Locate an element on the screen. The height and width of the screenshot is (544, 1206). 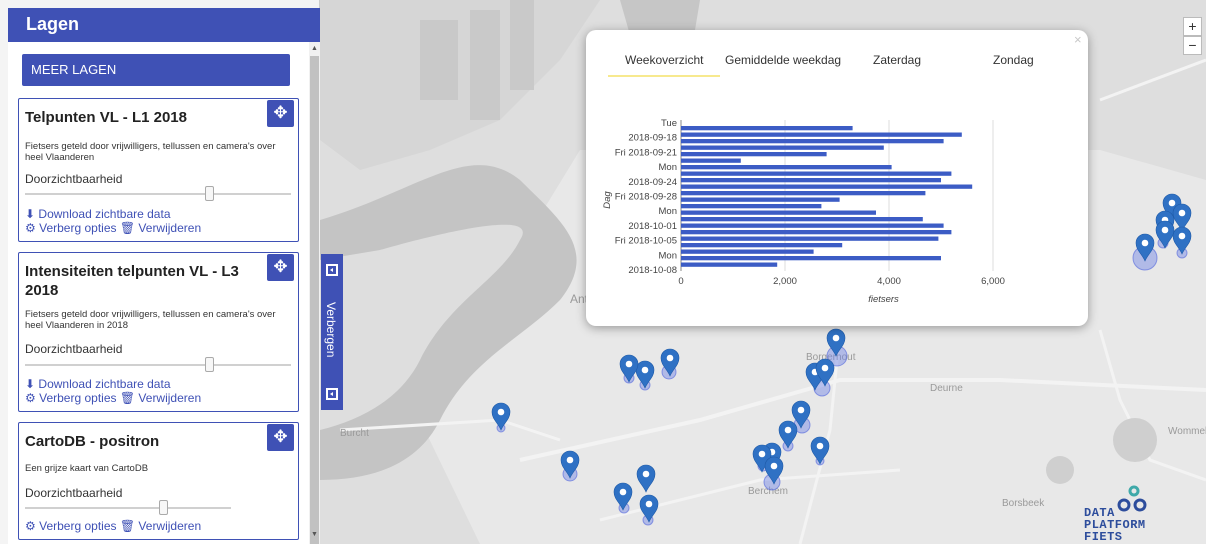
layer-title: Telpunten VL - L1 2018 is located at coordinates (106, 117).